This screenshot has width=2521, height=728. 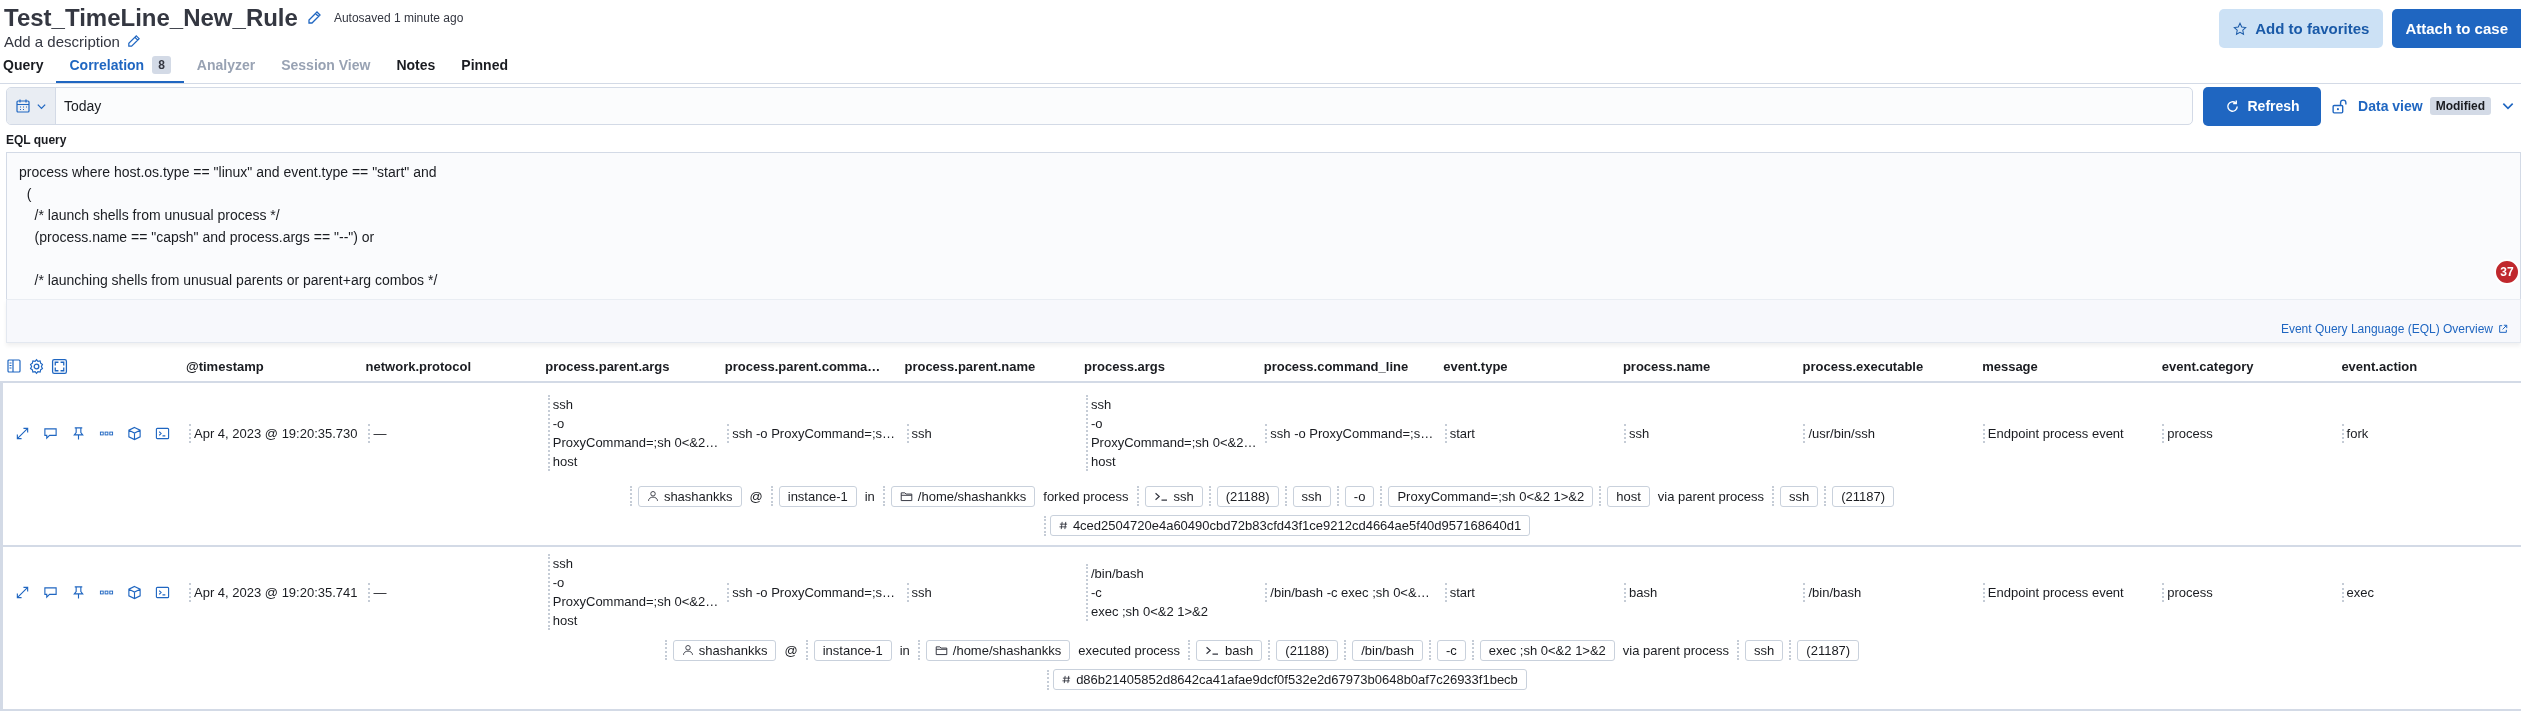 I want to click on field-chip: -c, so click(x=1451, y=650).